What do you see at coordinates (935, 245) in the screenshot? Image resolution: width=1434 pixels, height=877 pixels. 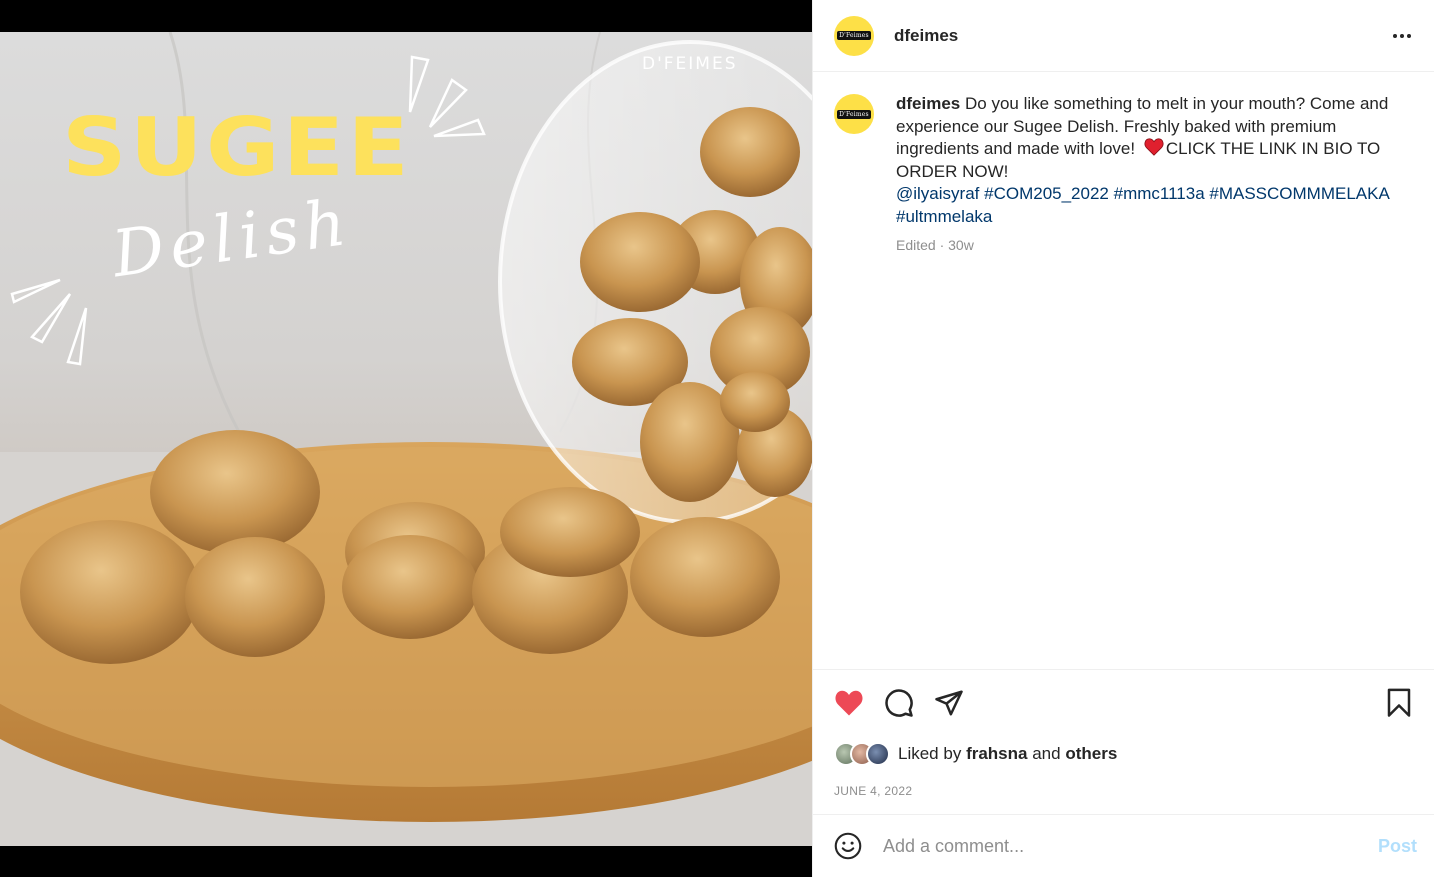 I see `caption-meta: Edited · 30w` at bounding box center [935, 245].